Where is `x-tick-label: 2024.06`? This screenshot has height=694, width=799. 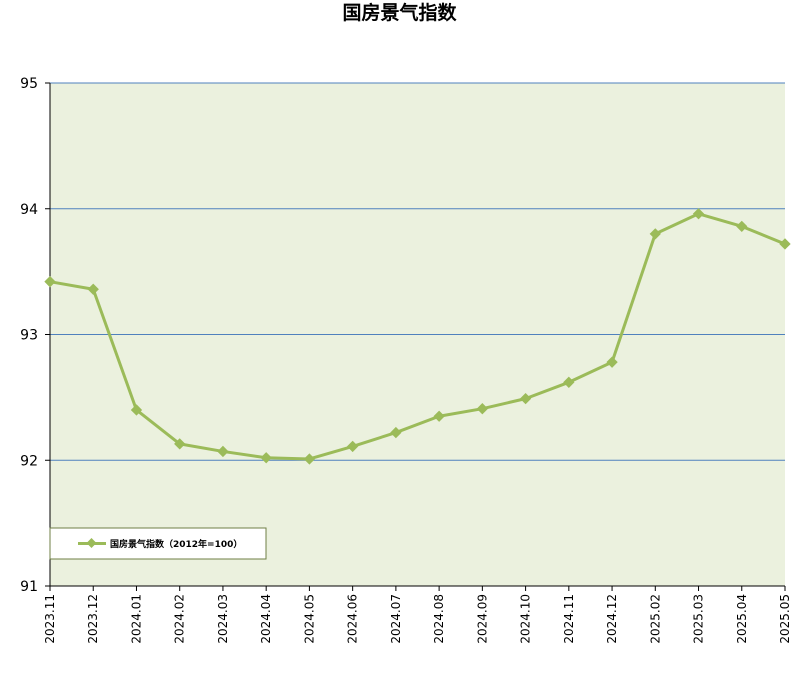 x-tick-label: 2024.06 is located at coordinates (353, 619).